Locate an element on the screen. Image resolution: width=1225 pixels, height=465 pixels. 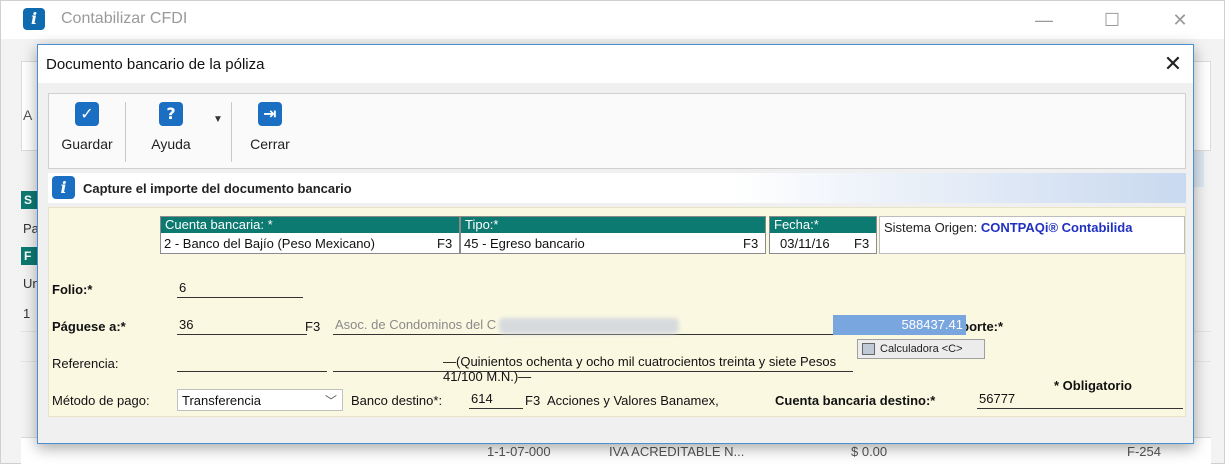
tipo-label: Tipo:* is located at coordinates (613, 225).